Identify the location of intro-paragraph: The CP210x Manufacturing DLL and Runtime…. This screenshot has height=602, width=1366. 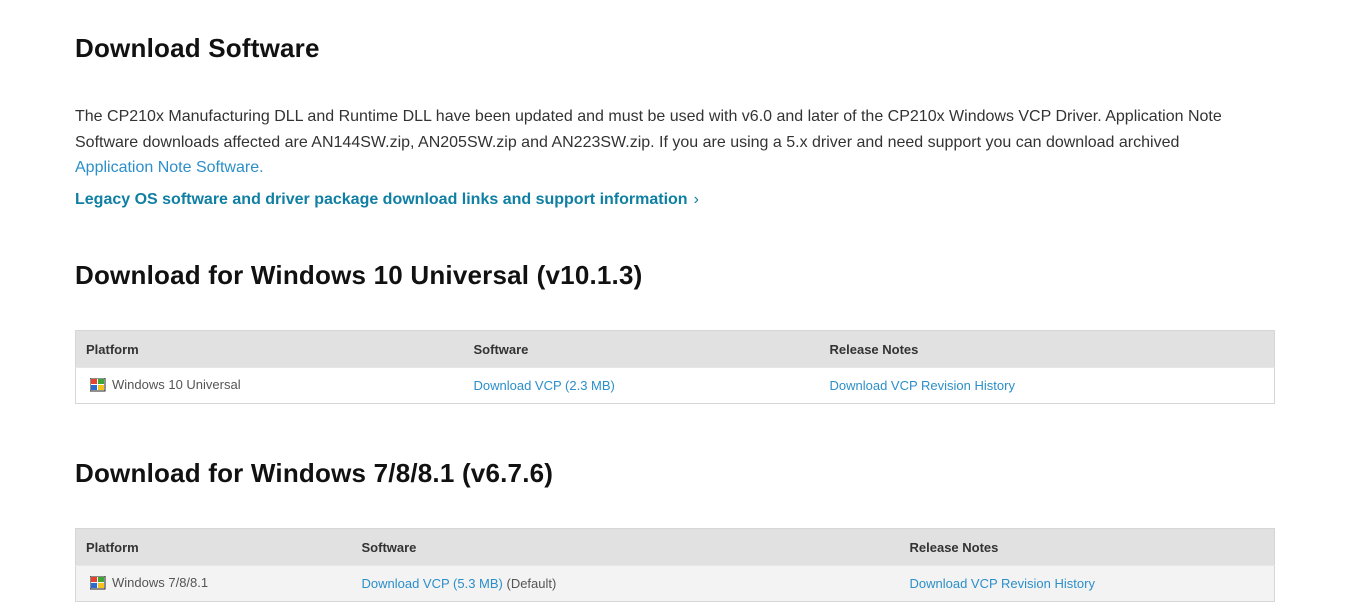
(655, 142).